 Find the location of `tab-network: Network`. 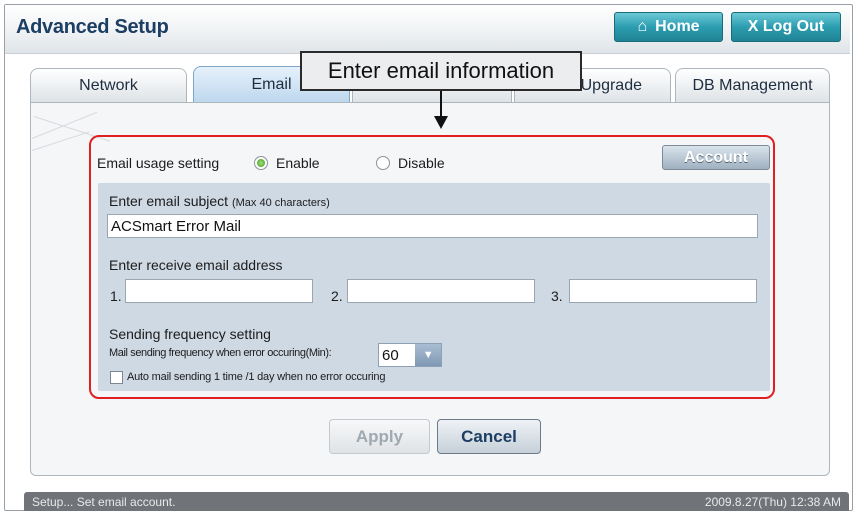

tab-network: Network is located at coordinates (108, 85).